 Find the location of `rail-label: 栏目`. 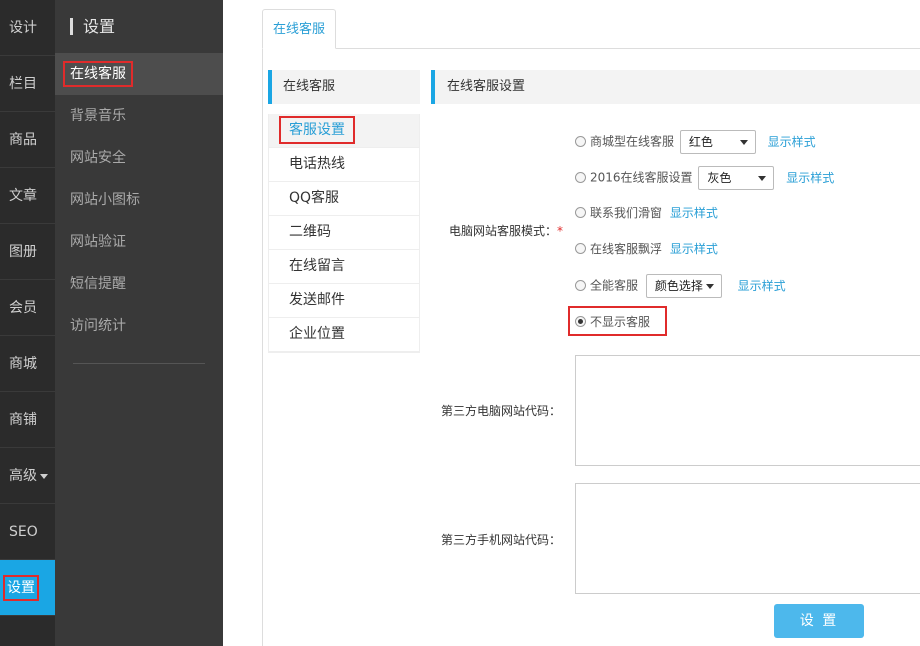

rail-label: 栏目 is located at coordinates (23, 84).